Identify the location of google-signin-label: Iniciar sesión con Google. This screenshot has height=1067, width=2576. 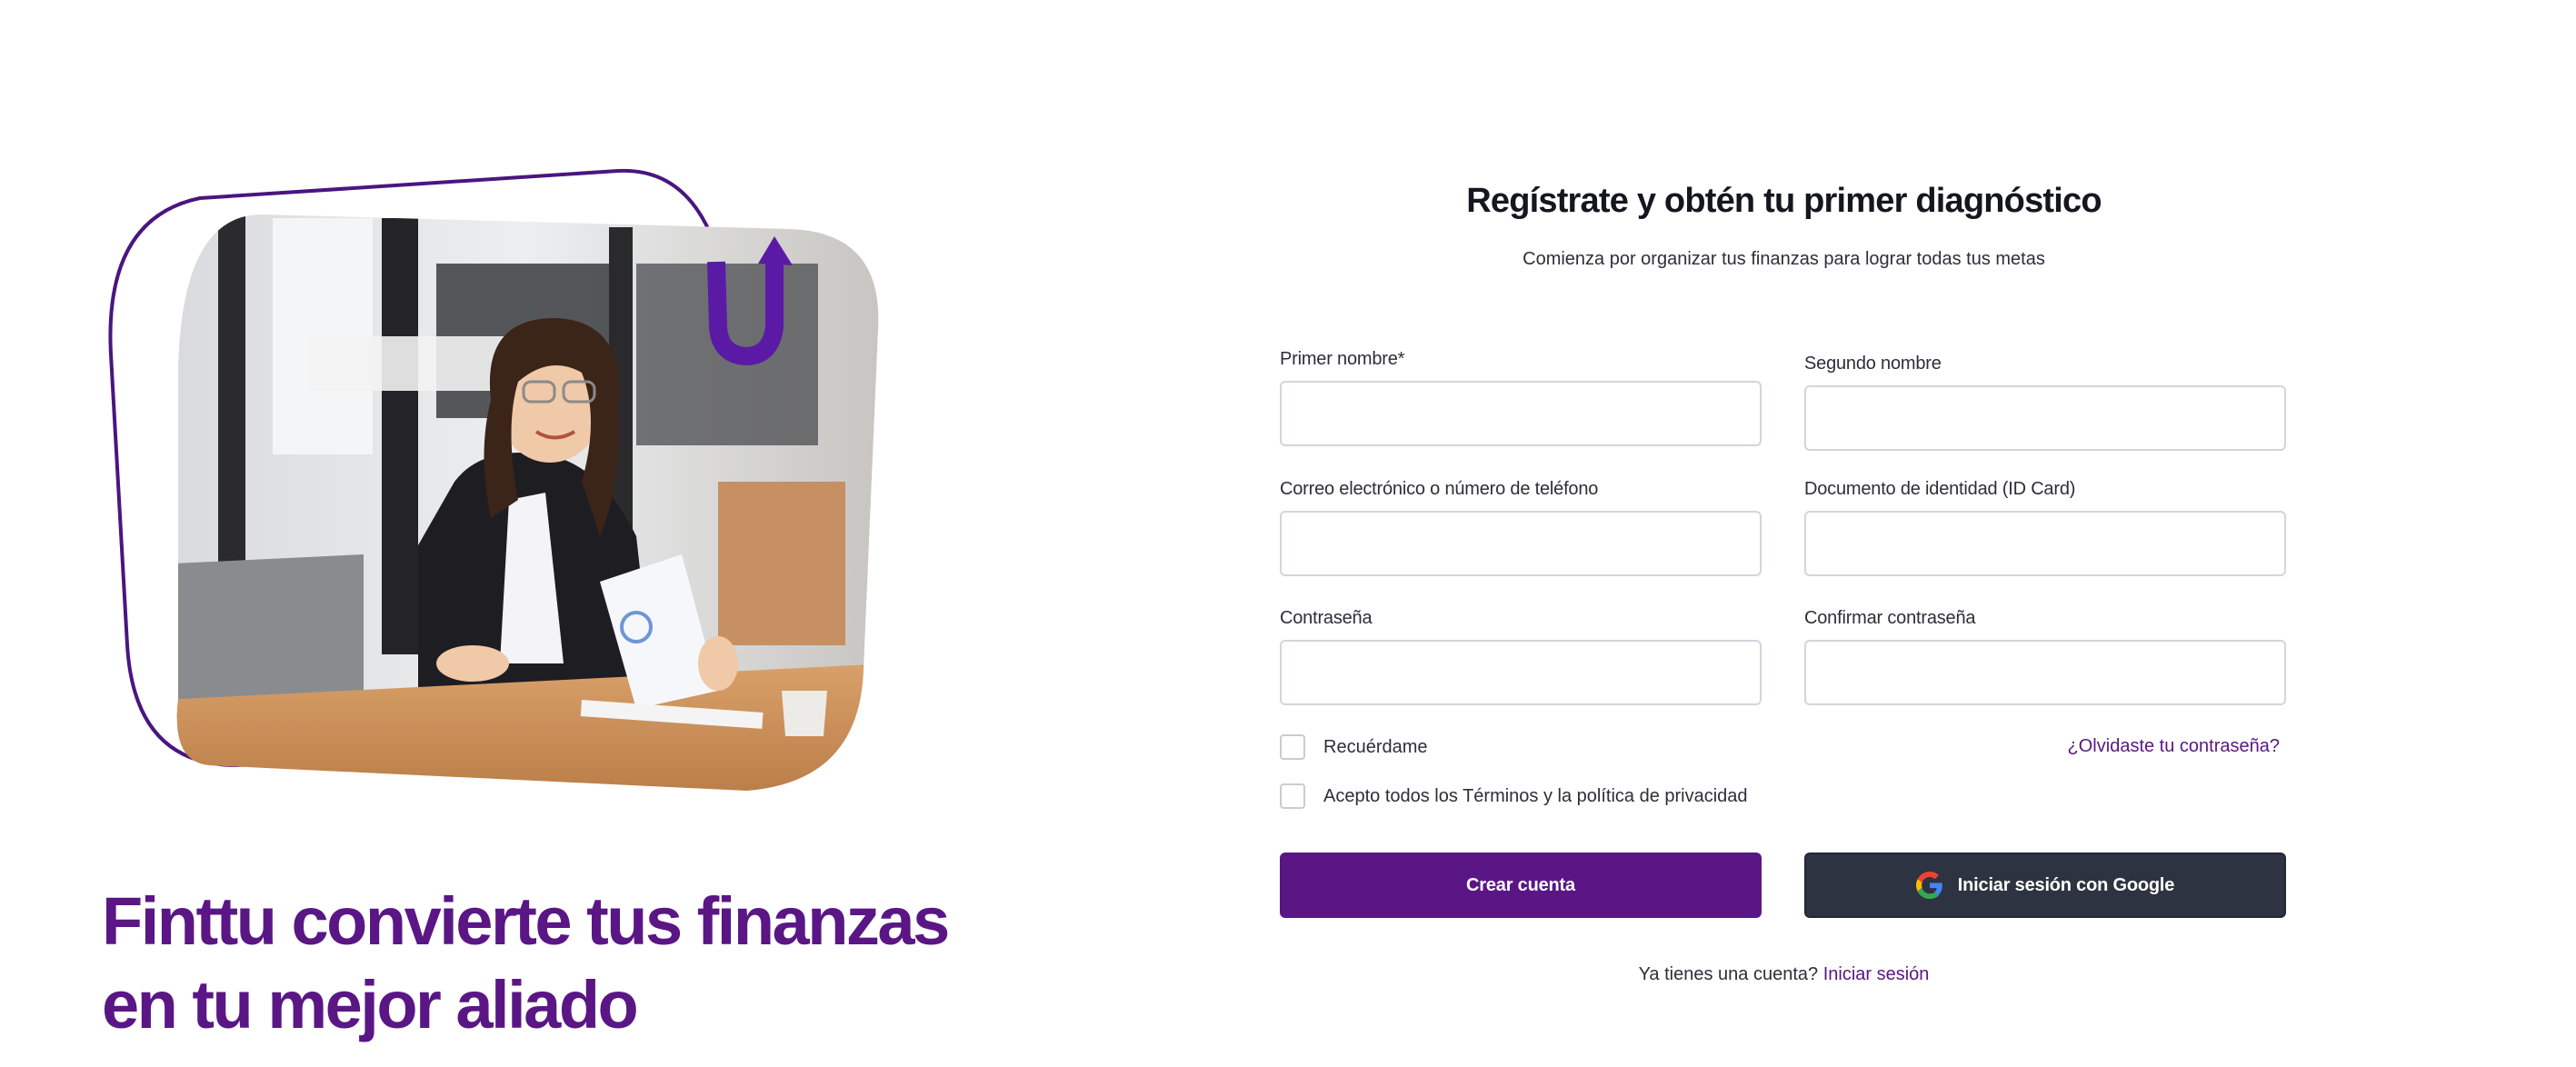
(2066, 884).